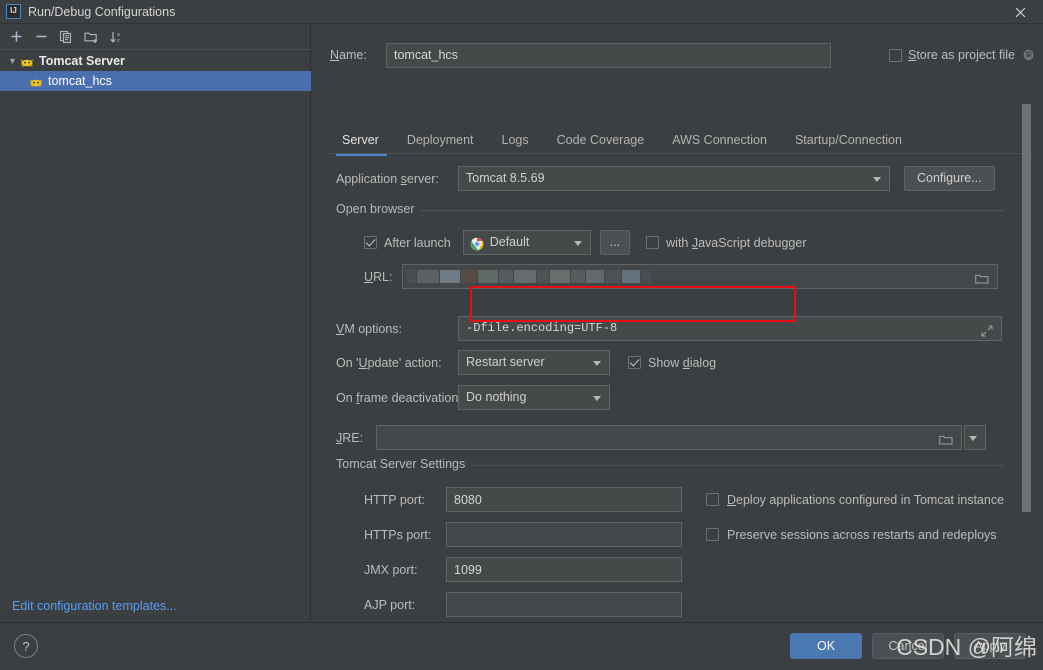 This screenshot has width=1043, height=670. I want to click on help-button: ?, so click(26, 646).